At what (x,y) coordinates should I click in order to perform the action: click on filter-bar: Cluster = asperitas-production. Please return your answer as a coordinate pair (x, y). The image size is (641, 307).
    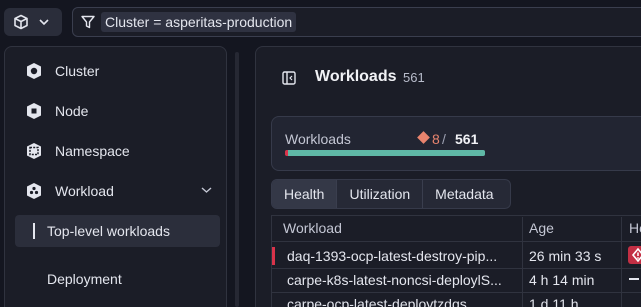
    Looking at the image, I should click on (356, 22).